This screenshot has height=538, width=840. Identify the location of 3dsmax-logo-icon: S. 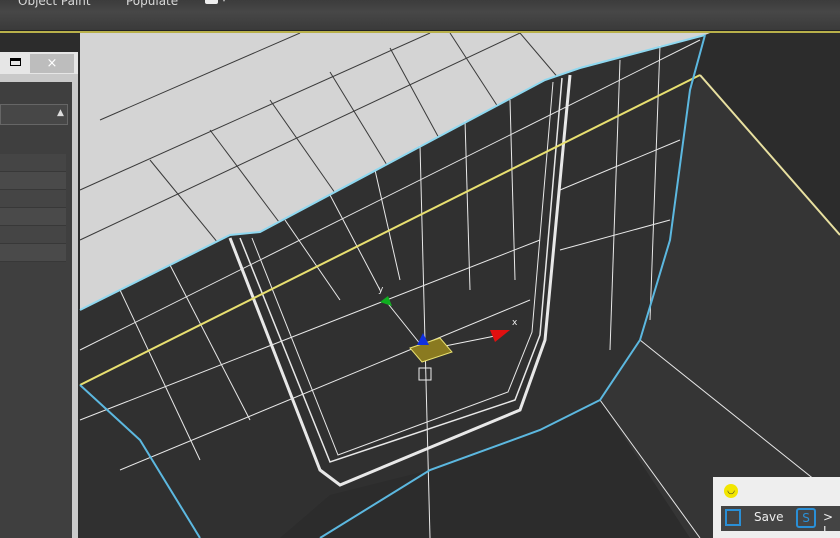
(806, 518).